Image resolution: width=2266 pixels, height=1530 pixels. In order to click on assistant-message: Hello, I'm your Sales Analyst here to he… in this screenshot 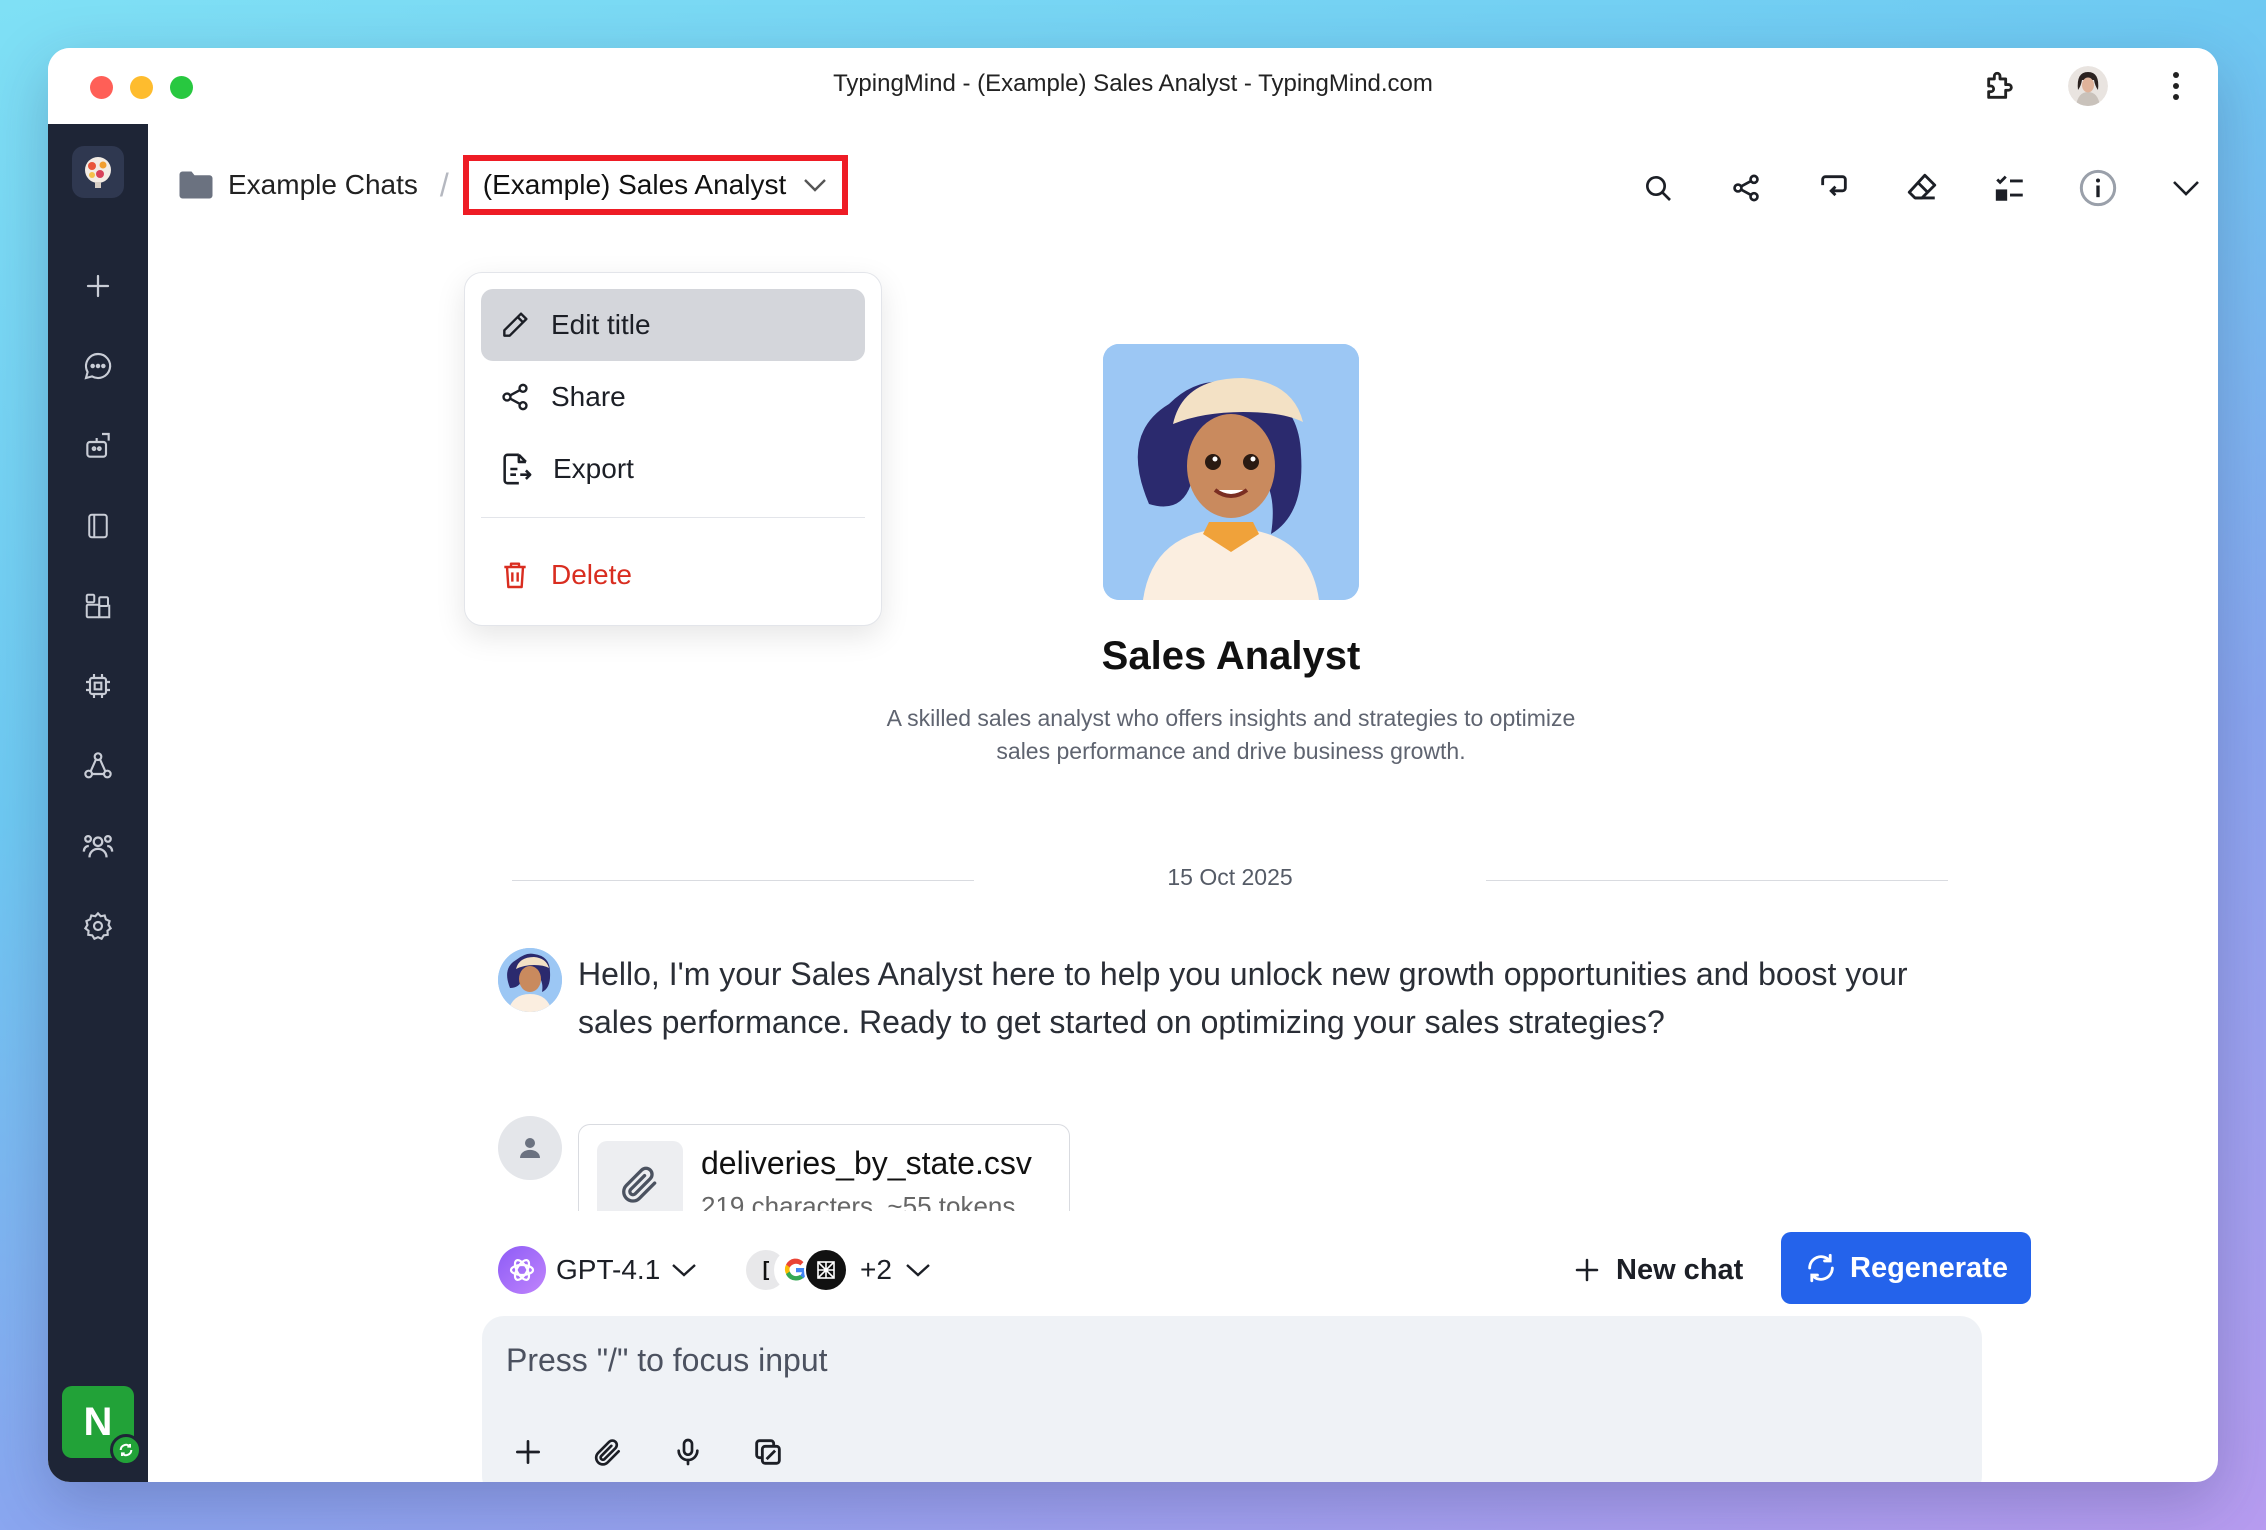, I will do `click(1278, 998)`.